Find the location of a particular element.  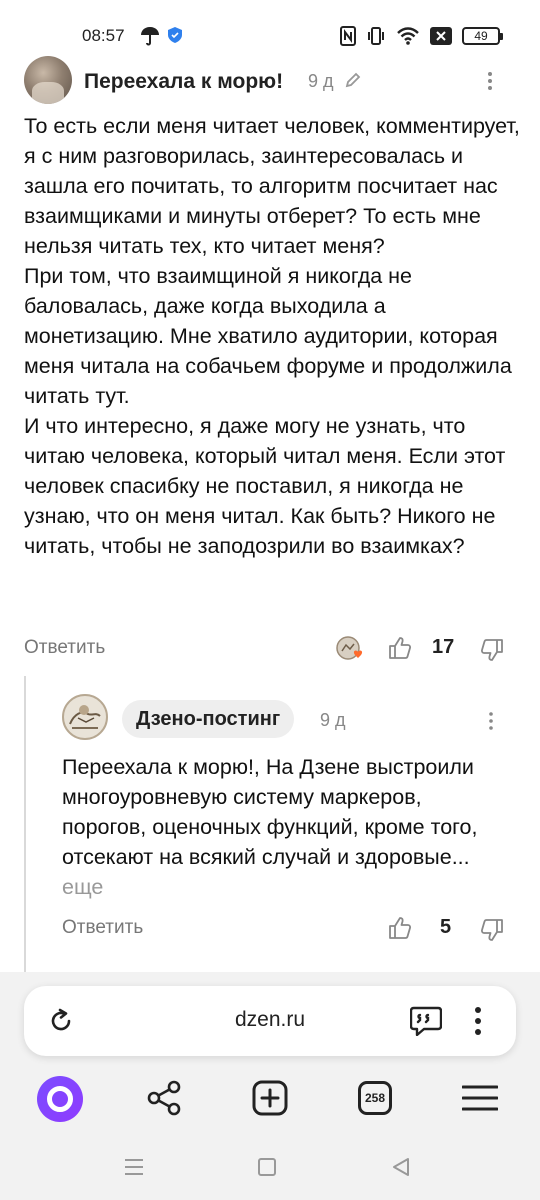

reactions-avatar-icon is located at coordinates (350, 649).